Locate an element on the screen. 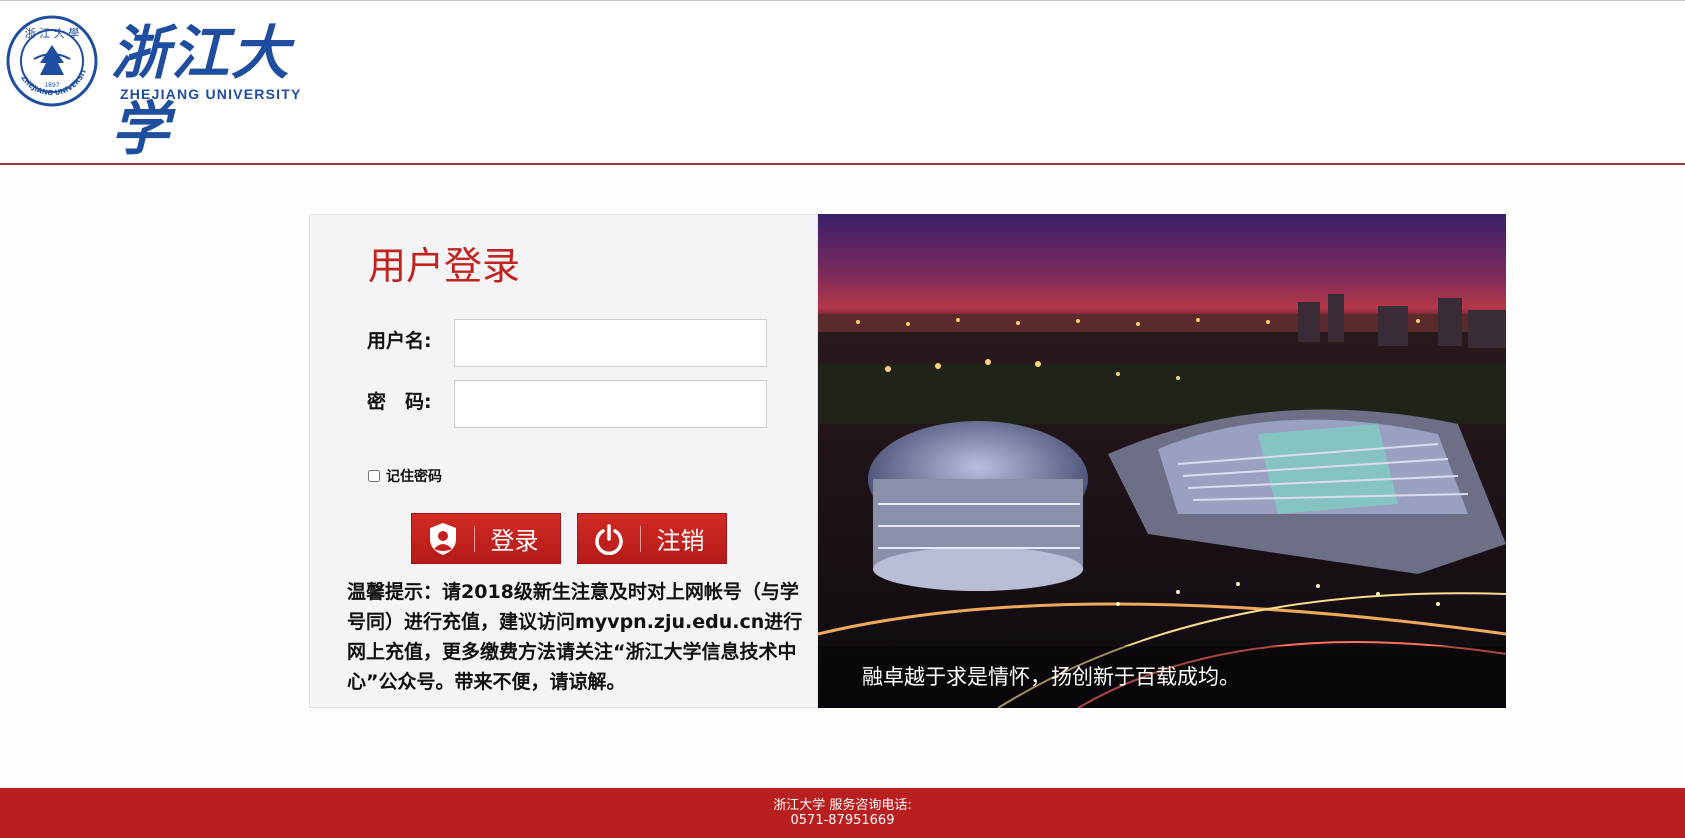 Image resolution: width=1685 pixels, height=838 pixels. footer-service-label: 浙江大学 服务咨询电话: is located at coordinates (842, 805).